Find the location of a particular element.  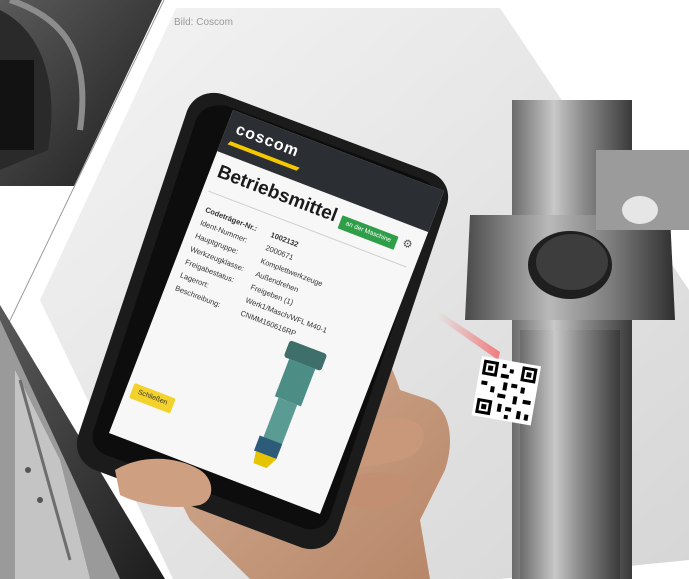

image-credit: Bild: Coscom is located at coordinates (203, 22).